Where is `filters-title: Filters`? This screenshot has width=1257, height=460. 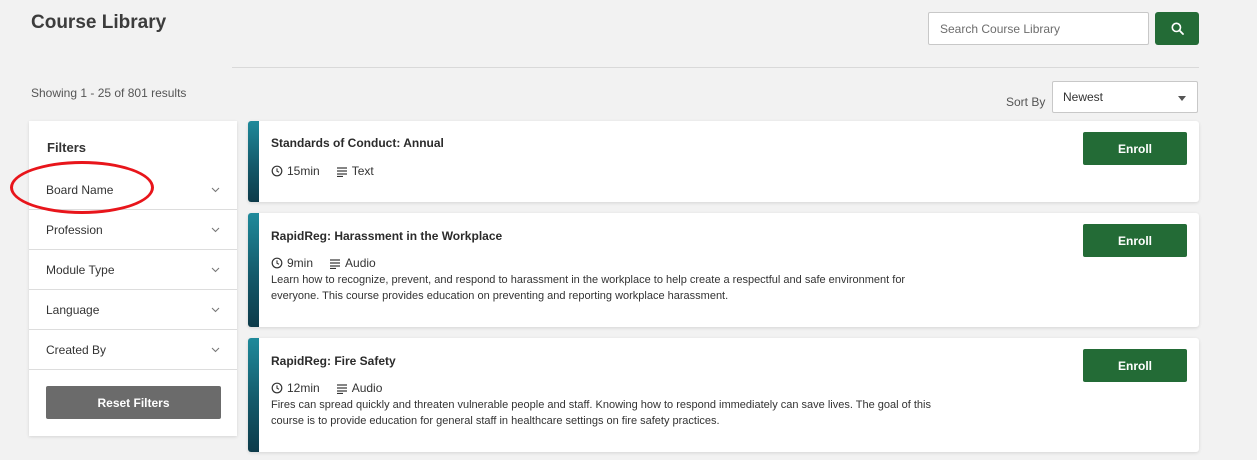 filters-title: Filters is located at coordinates (67, 147).